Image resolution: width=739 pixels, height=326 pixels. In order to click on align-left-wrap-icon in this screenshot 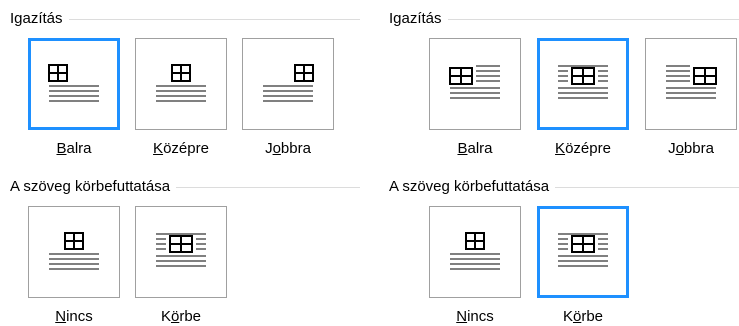, I will do `click(474, 82)`.